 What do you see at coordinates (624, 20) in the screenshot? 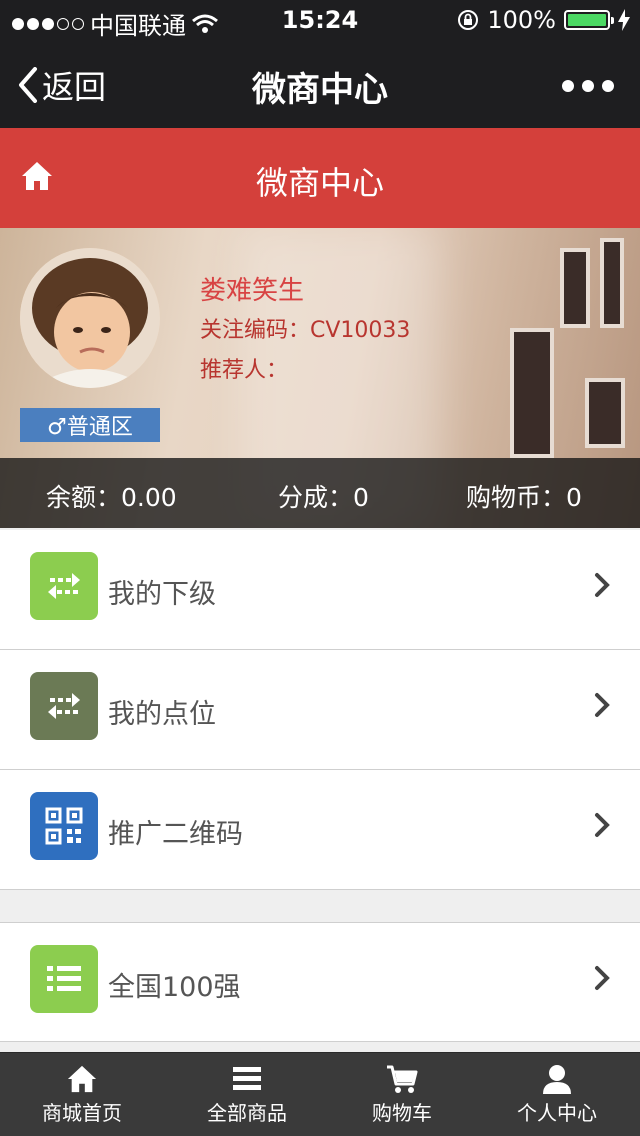
I see `charging-icon` at bounding box center [624, 20].